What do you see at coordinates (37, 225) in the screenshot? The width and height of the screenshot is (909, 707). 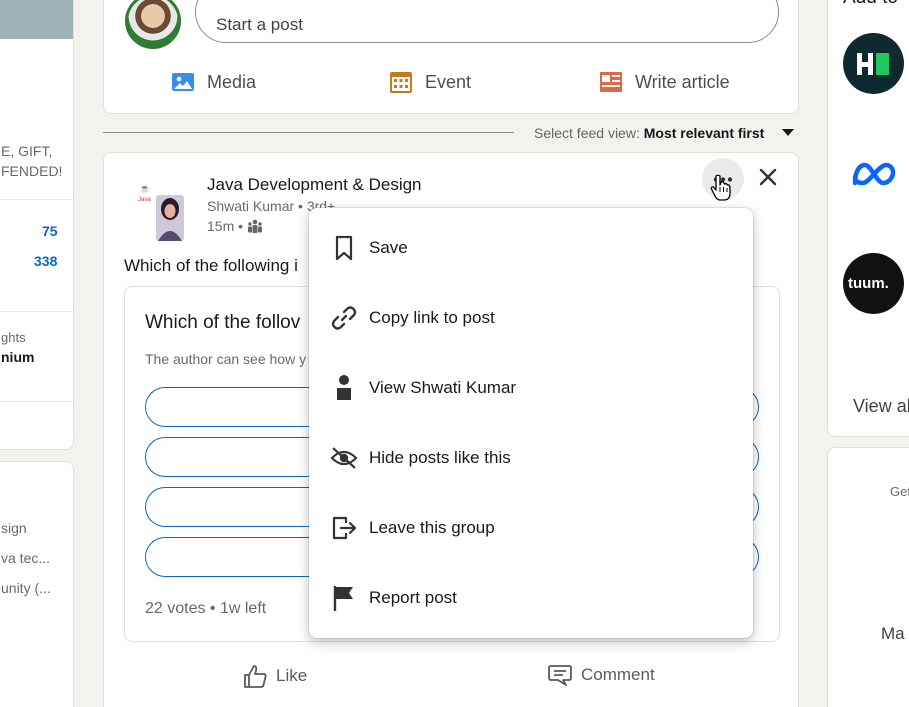 I see `left-profile-card: E, GIFT, FENDED! 75 338 ghts nium` at bounding box center [37, 225].